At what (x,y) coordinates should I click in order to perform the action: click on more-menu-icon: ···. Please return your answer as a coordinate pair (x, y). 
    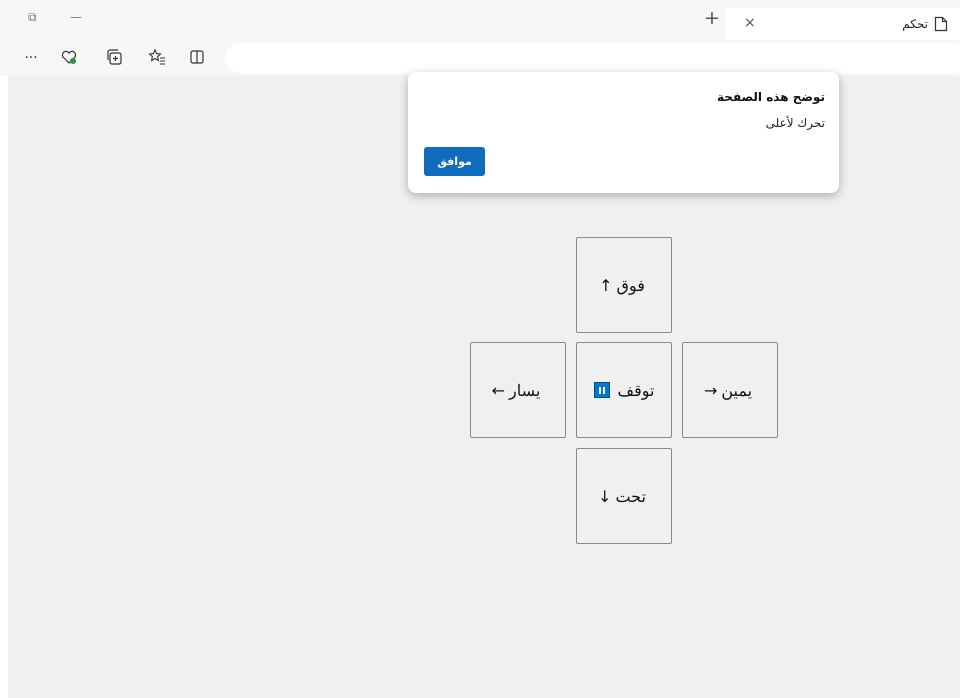
    Looking at the image, I should click on (31, 58).